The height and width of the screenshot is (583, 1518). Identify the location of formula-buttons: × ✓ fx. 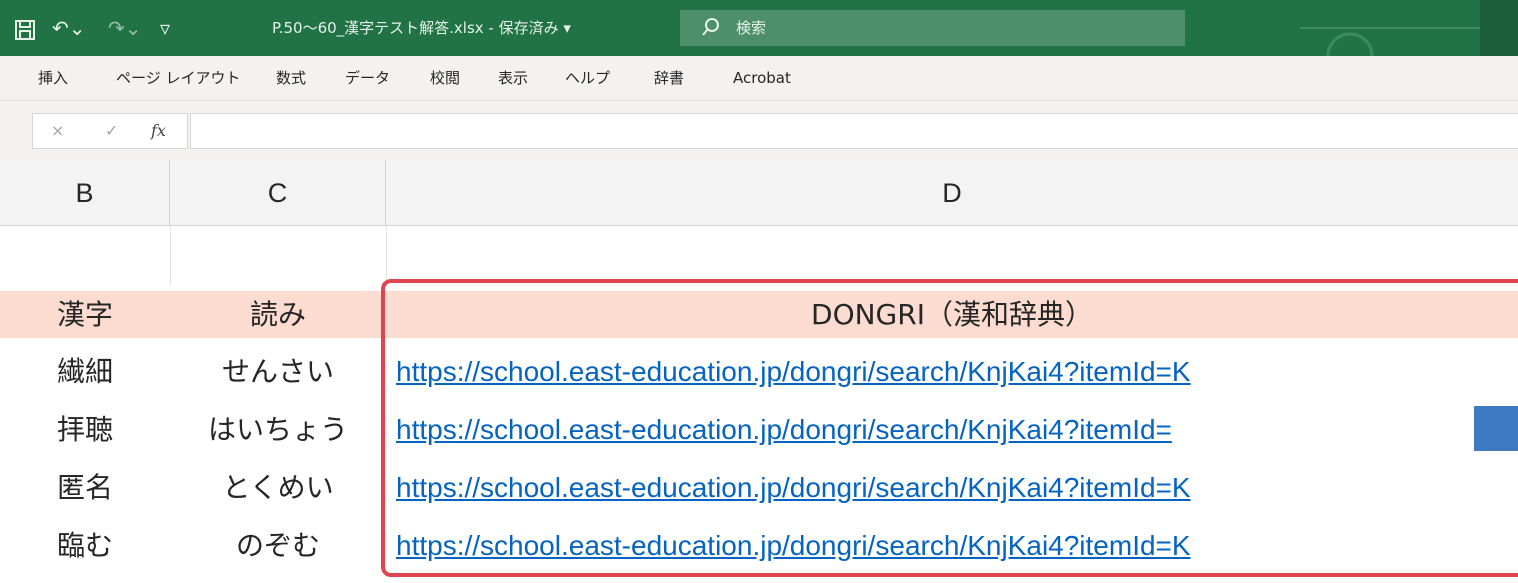
(110, 131).